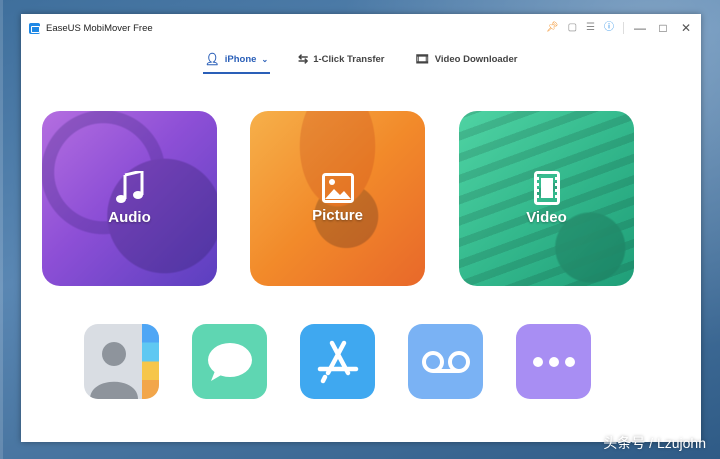 The width and height of the screenshot is (720, 459). I want to click on app-store-button, so click(337, 361).